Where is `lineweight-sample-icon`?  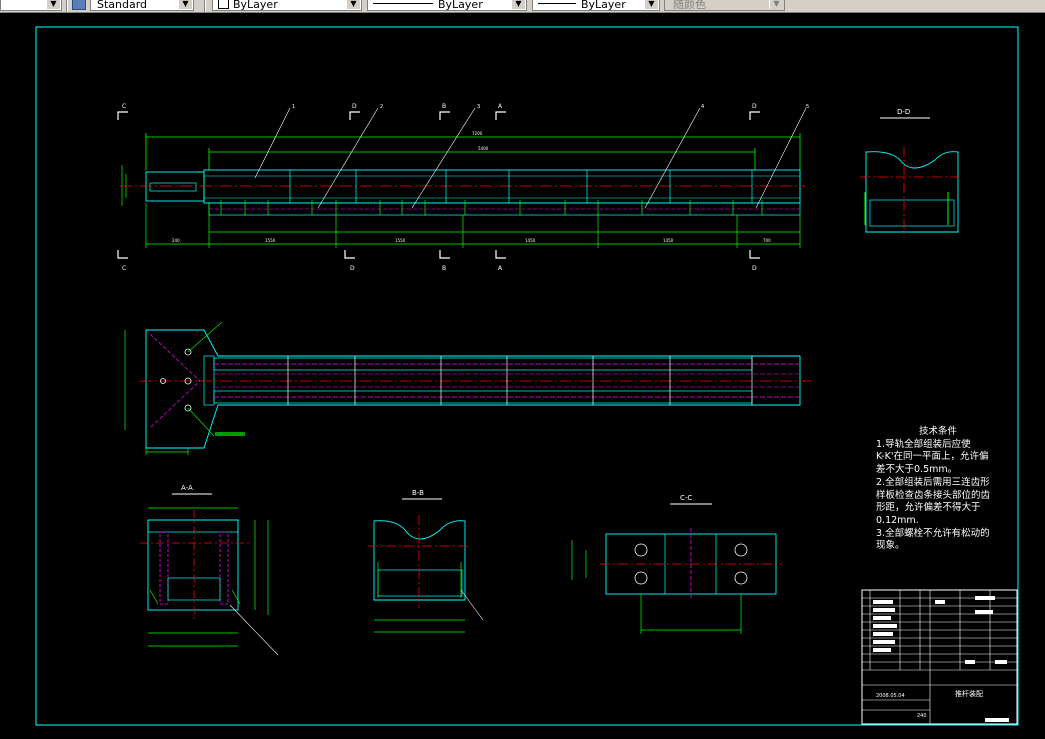
lineweight-sample-icon is located at coordinates (557, 3).